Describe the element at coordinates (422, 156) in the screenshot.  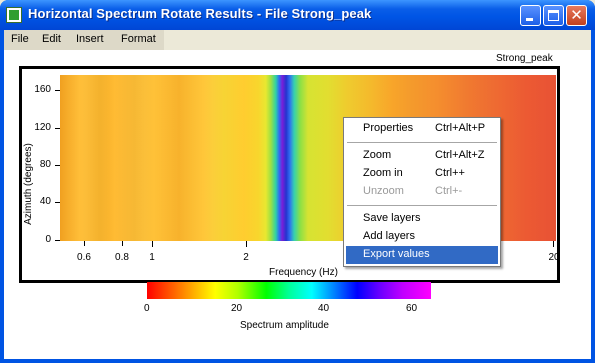
I see `ctx-zoom: Zoom Ctrl+Alt+Z` at that location.